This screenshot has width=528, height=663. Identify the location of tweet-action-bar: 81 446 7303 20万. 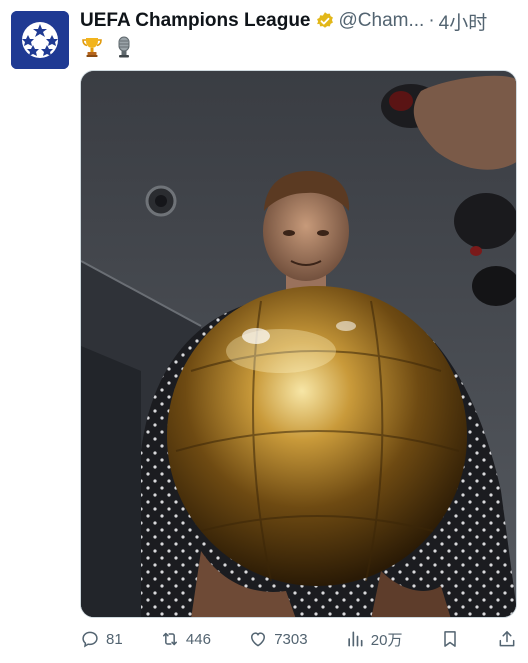
(298, 639).